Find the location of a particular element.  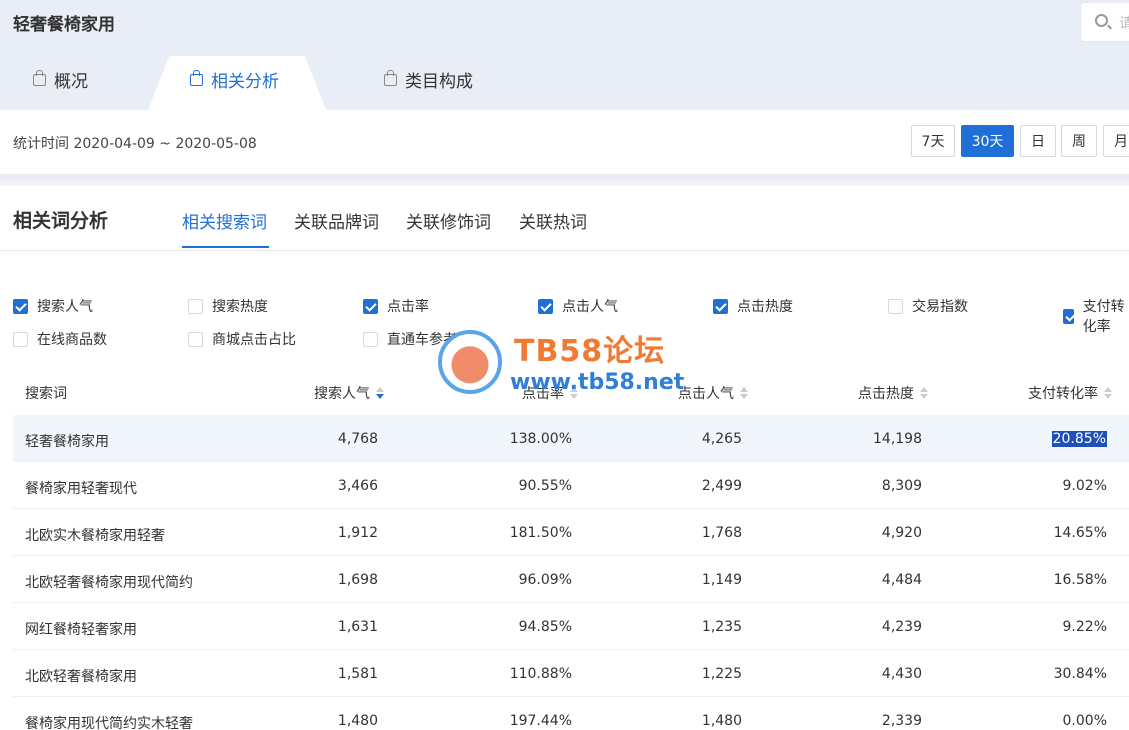

tab-overview: 概况 is located at coordinates (60, 79).